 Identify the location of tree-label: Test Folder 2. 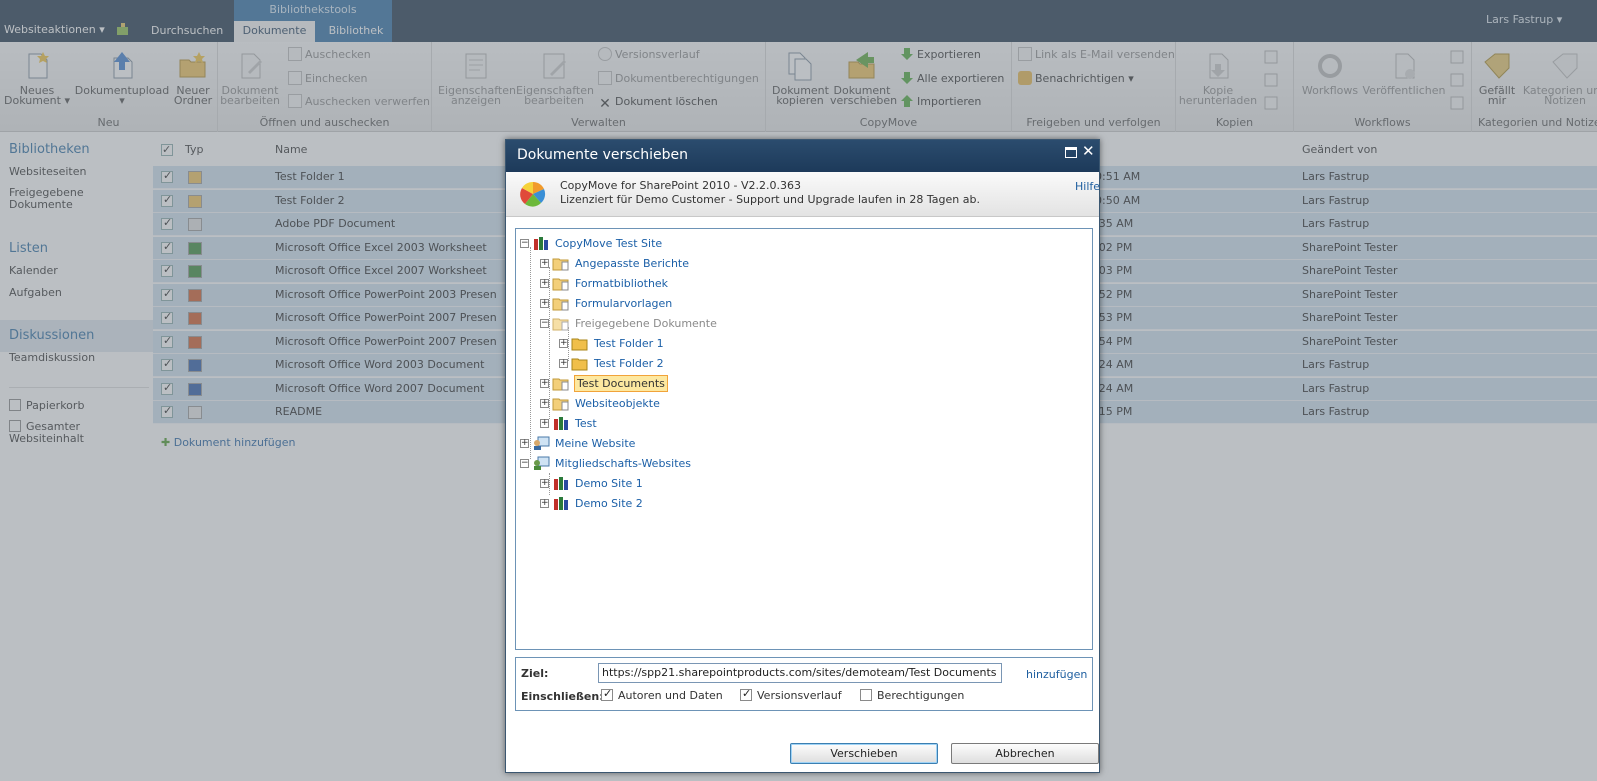
(629, 363).